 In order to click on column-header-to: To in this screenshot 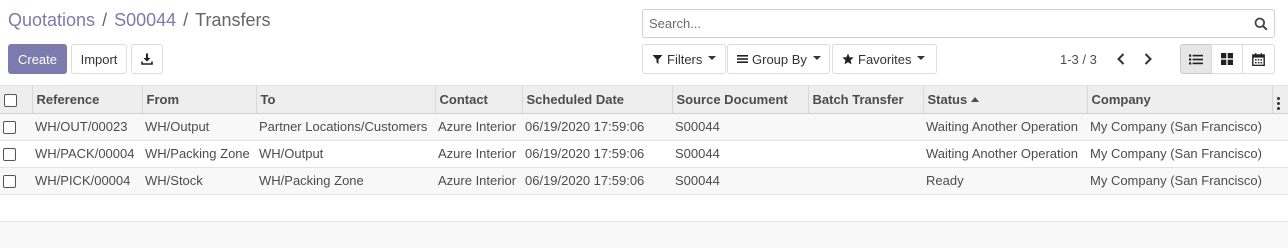, I will do `click(346, 100)`.